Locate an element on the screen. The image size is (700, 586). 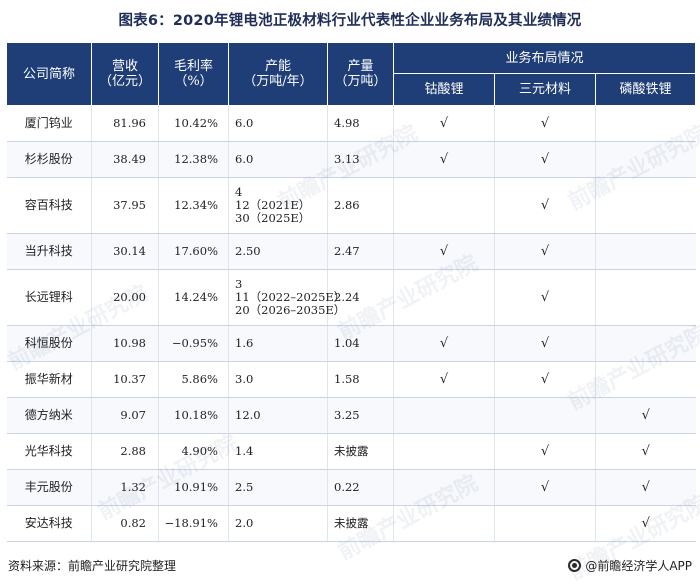
capacity-cell: 1.6 is located at coordinates (278, 343).